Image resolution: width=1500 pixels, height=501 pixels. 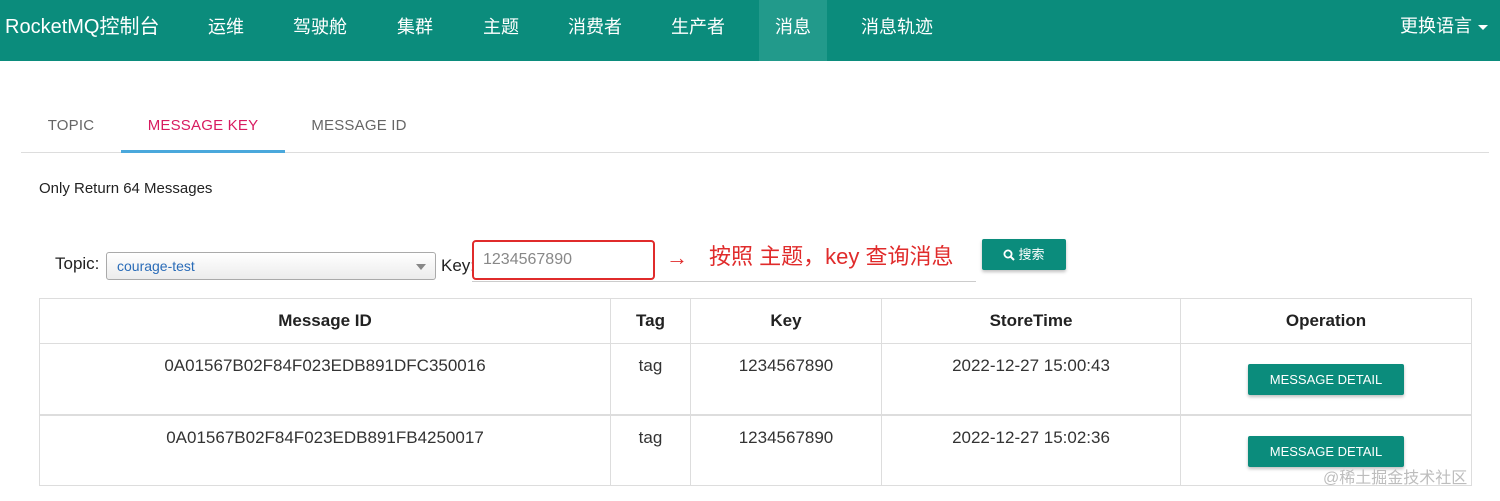 What do you see at coordinates (320, 30) in the screenshot?
I see `nav-item-dashboard: 驾驶舱` at bounding box center [320, 30].